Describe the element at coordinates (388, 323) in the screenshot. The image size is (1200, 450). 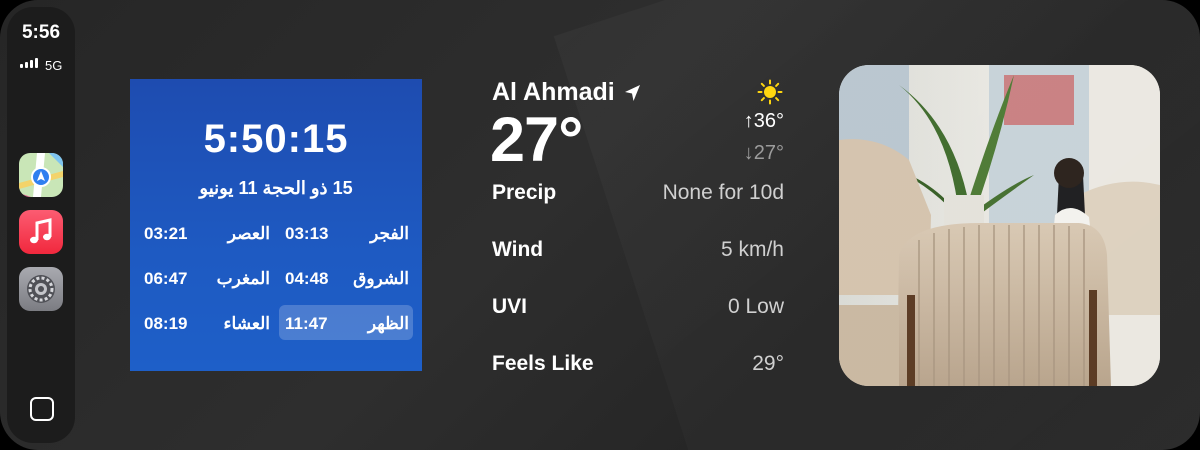
I see `prayer-name: الظهر` at that location.